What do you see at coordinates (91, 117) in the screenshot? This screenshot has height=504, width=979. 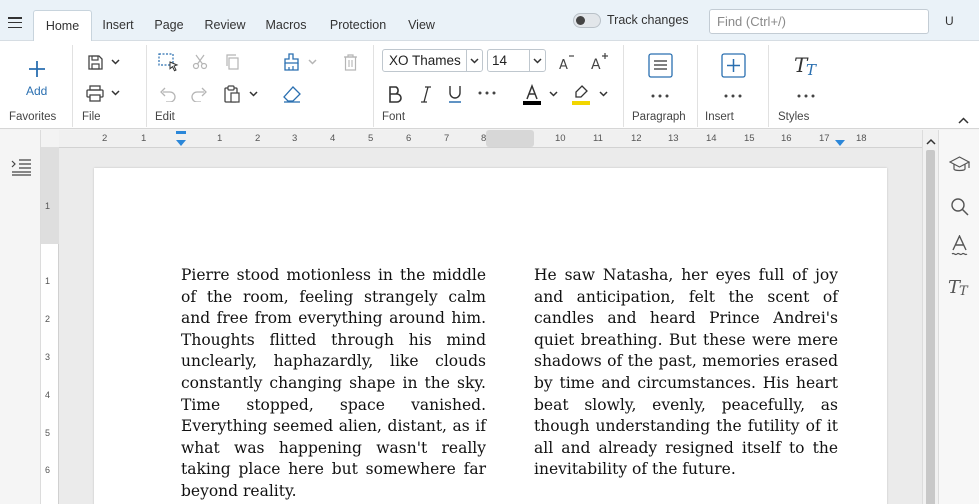 I see `group-label-file: File` at bounding box center [91, 117].